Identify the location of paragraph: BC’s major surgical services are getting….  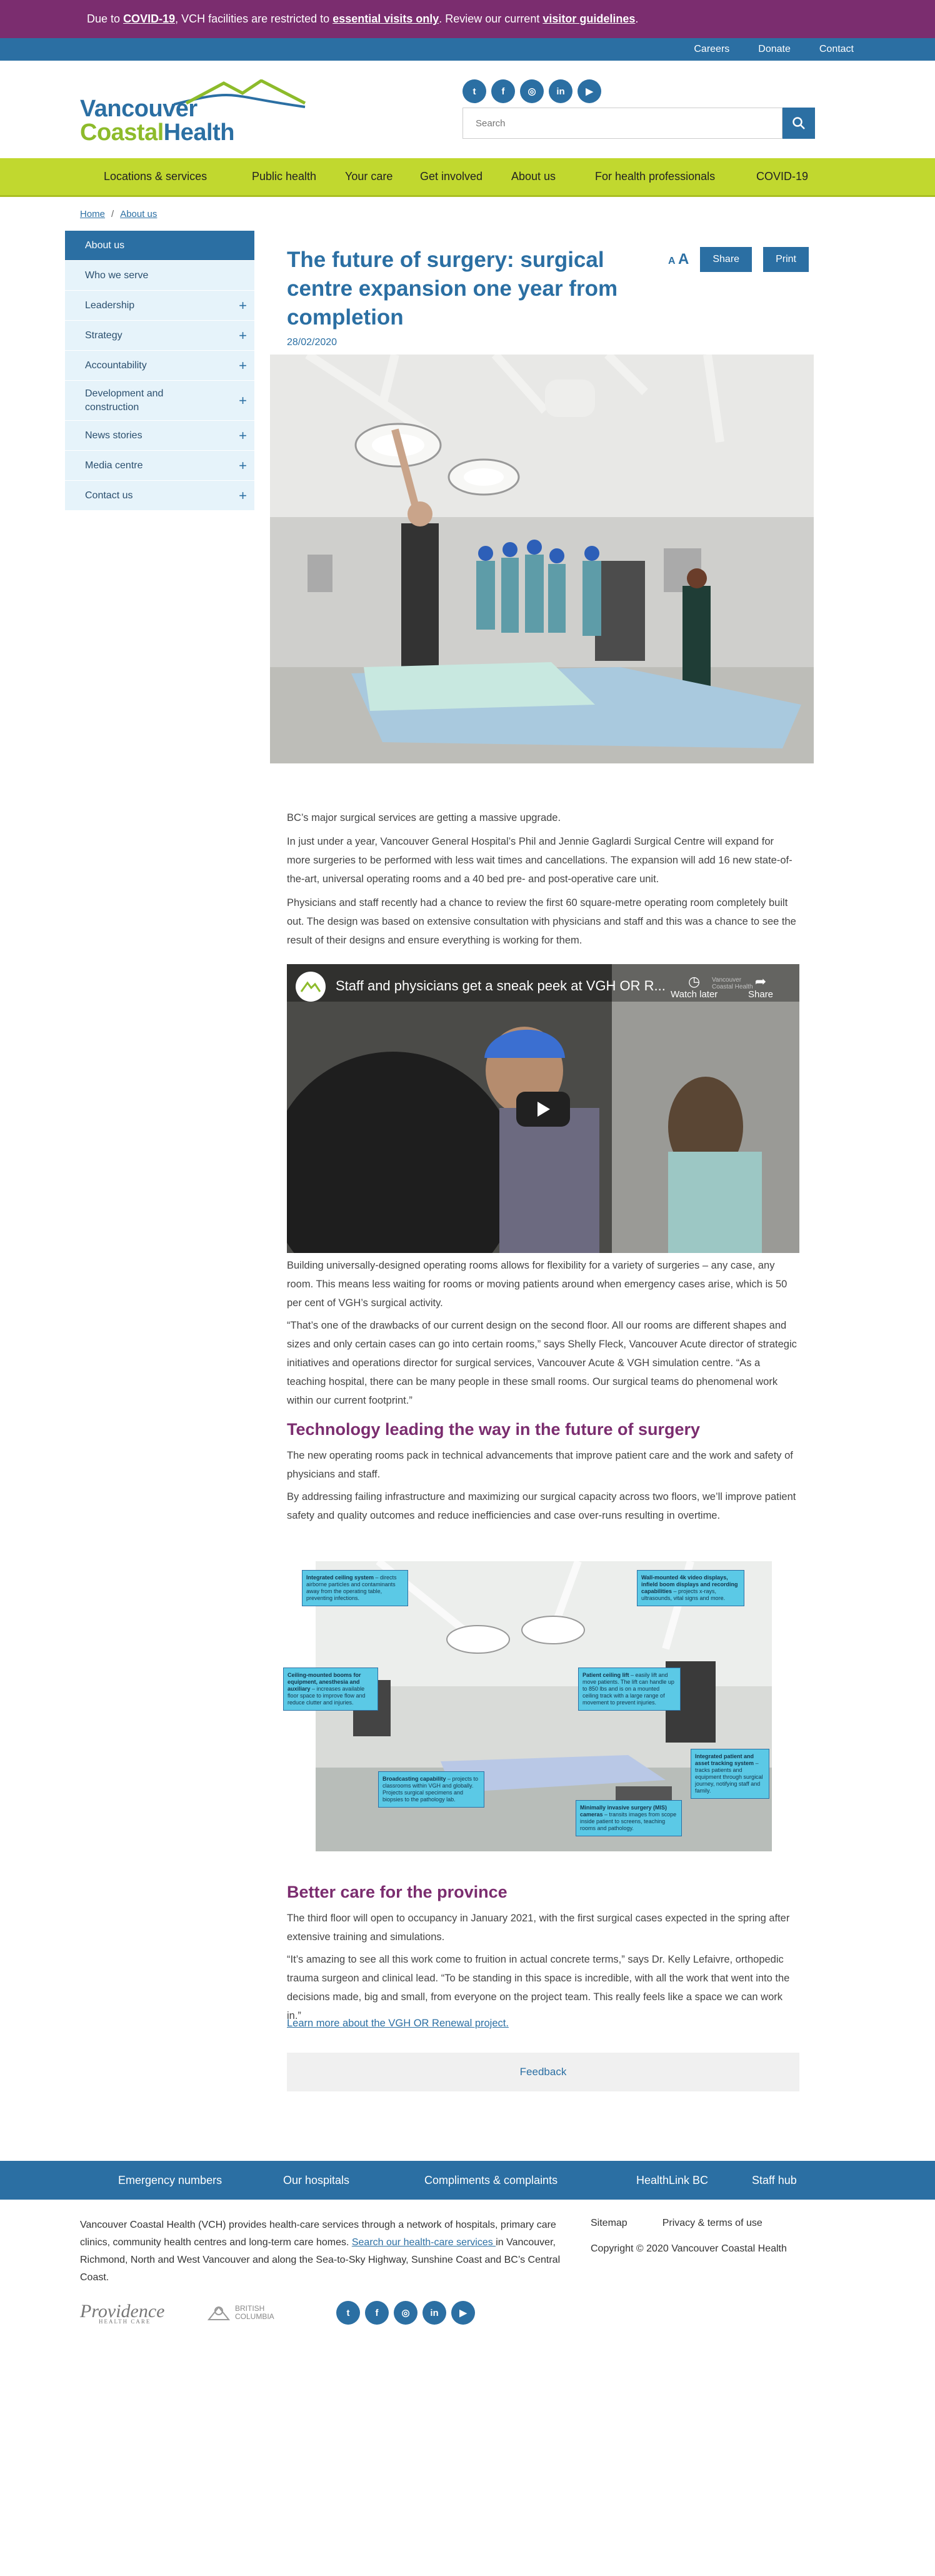
(424, 817).